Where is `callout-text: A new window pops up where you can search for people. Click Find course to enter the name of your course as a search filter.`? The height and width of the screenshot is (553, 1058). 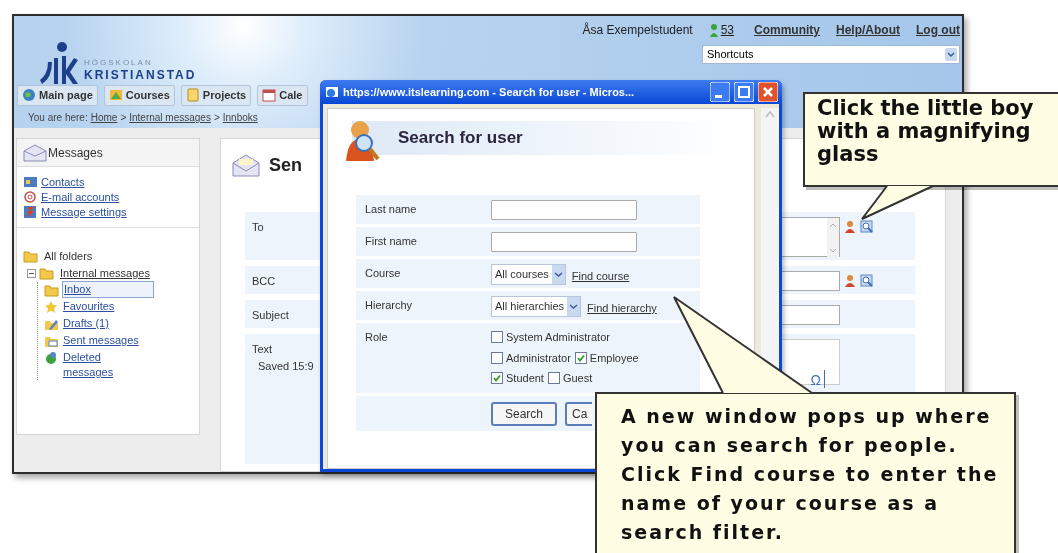
callout-text: A new window pops up where you can search for people. Click Find course to enter the name of your course as a search filter. is located at coordinates (810, 474).